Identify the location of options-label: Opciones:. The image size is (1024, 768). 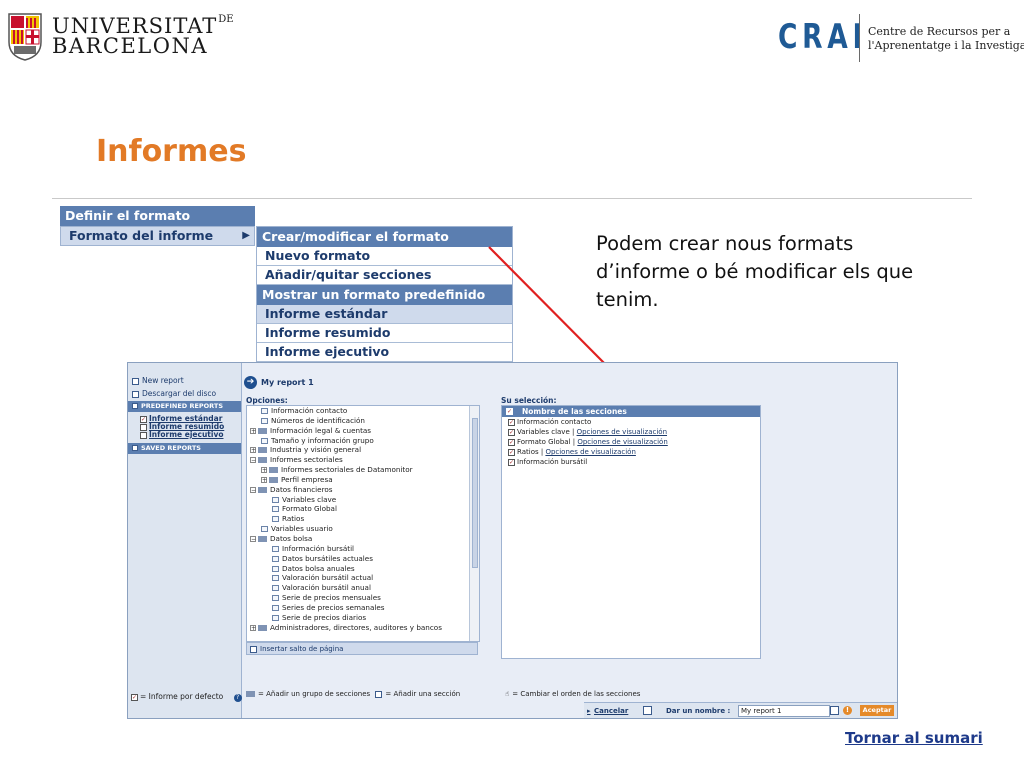
(267, 400).